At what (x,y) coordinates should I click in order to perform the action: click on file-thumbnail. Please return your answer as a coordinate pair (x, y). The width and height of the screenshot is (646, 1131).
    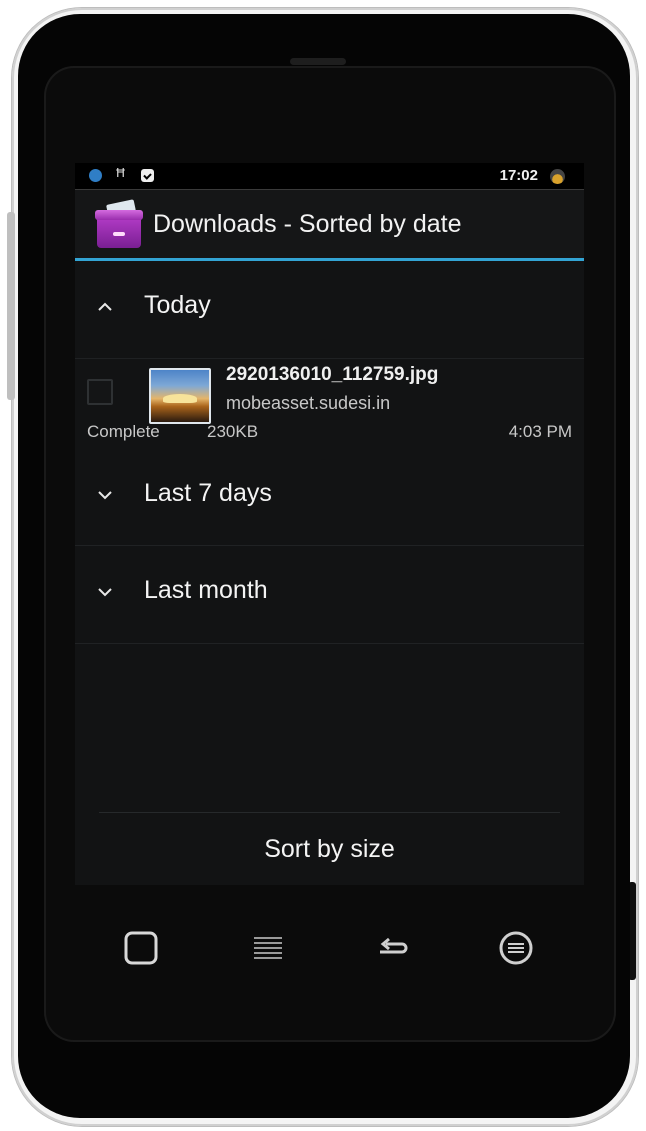
    Looking at the image, I should click on (180, 396).